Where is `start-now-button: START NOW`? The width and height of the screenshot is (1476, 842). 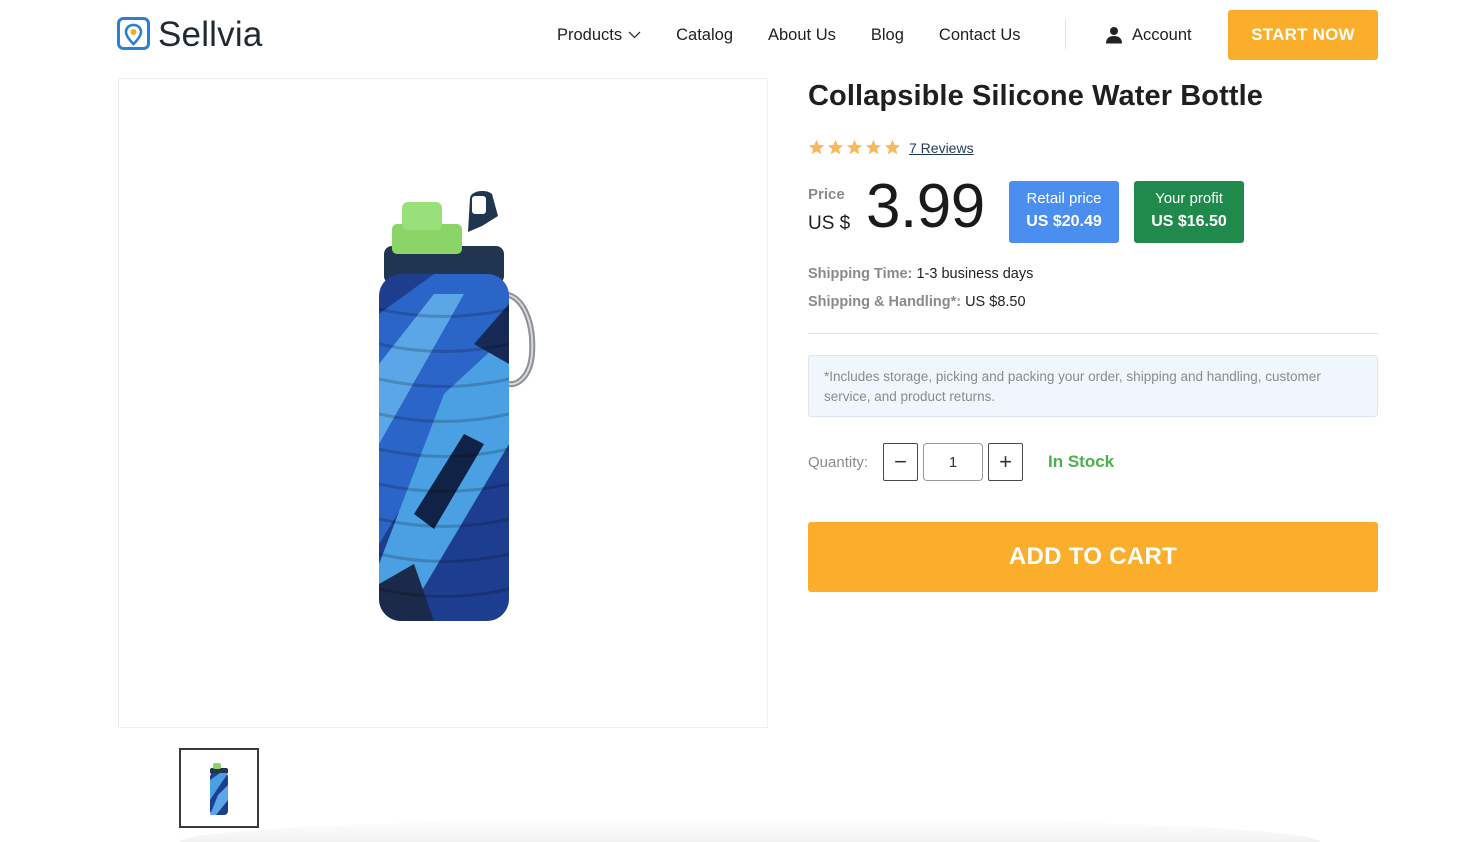 start-now-button: START NOW is located at coordinates (1303, 35).